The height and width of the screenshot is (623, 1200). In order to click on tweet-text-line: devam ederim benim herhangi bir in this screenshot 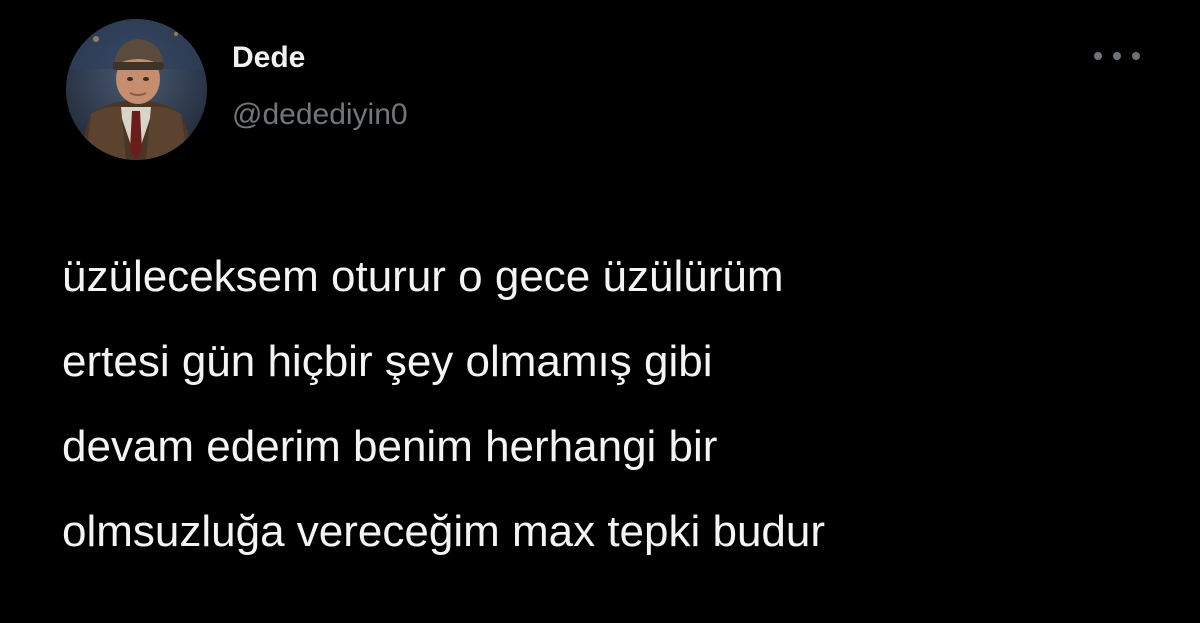, I will do `click(390, 446)`.